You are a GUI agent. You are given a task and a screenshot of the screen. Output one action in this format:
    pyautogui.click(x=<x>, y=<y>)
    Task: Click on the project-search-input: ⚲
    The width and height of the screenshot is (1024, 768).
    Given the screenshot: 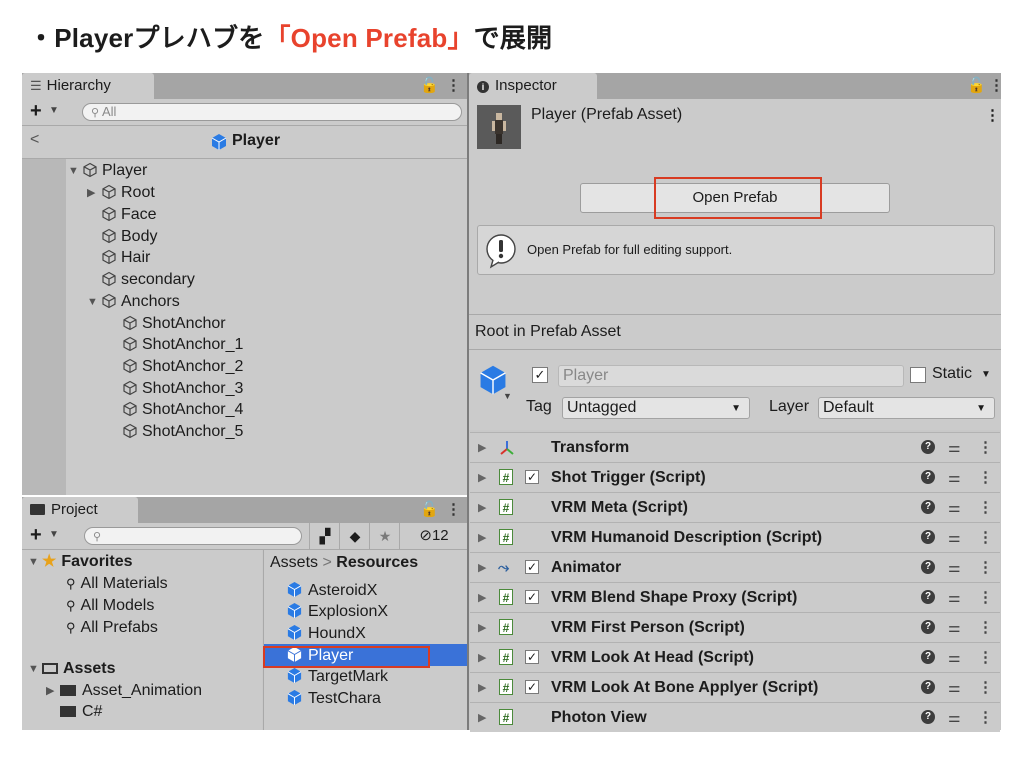 What is the action you would take?
    pyautogui.click(x=193, y=536)
    